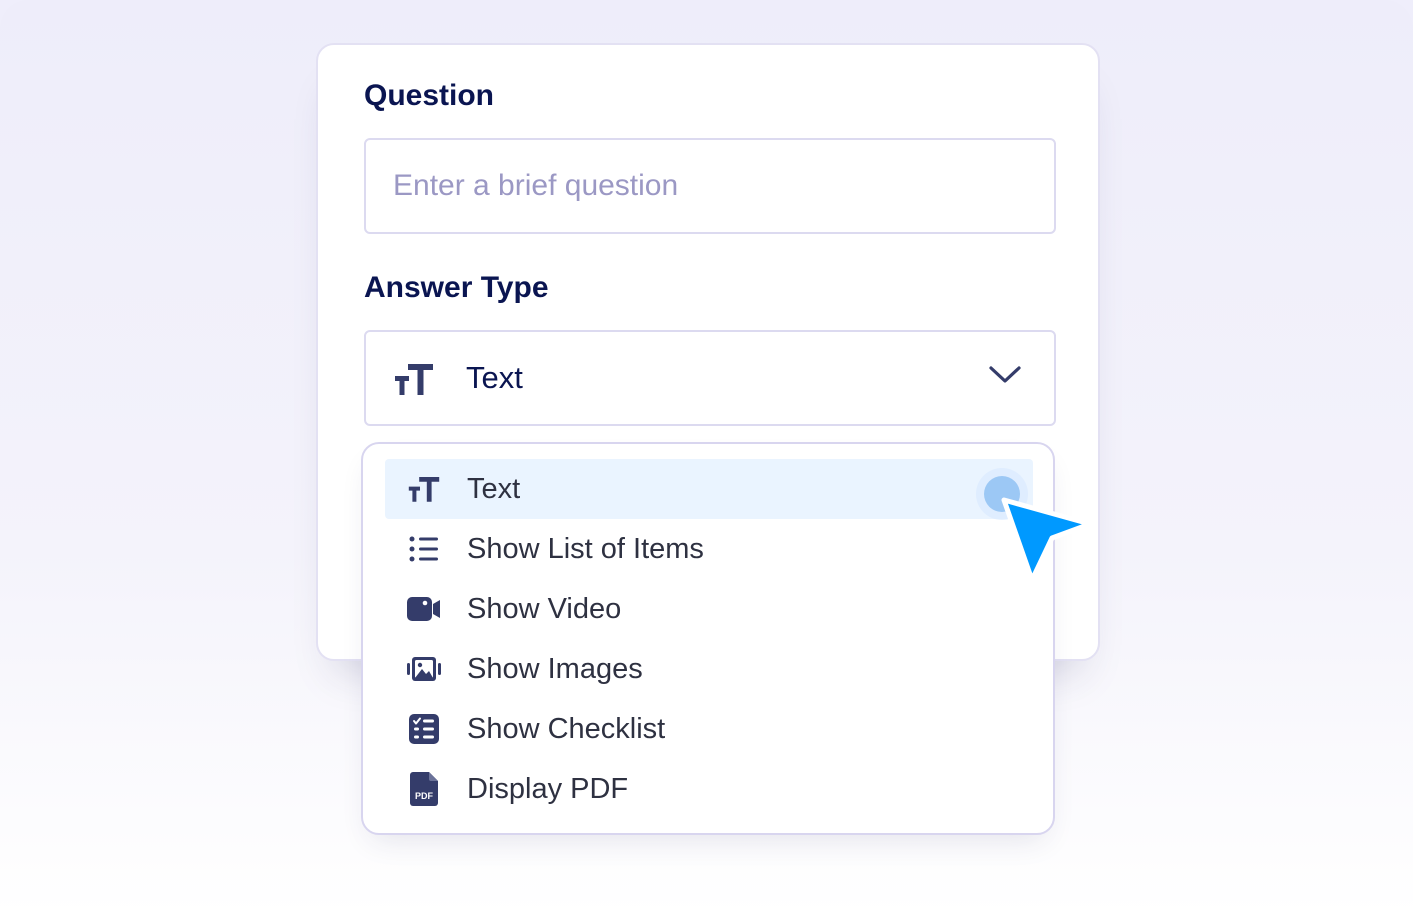 The image size is (1413, 916). What do you see at coordinates (544, 609) in the screenshot?
I see `option-label: Show Video` at bounding box center [544, 609].